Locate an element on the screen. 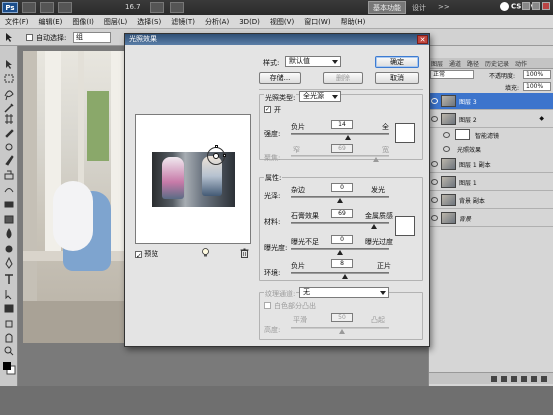 This screenshot has height=415, width=553. layer-row: 背景 副本 is located at coordinates (491, 200).